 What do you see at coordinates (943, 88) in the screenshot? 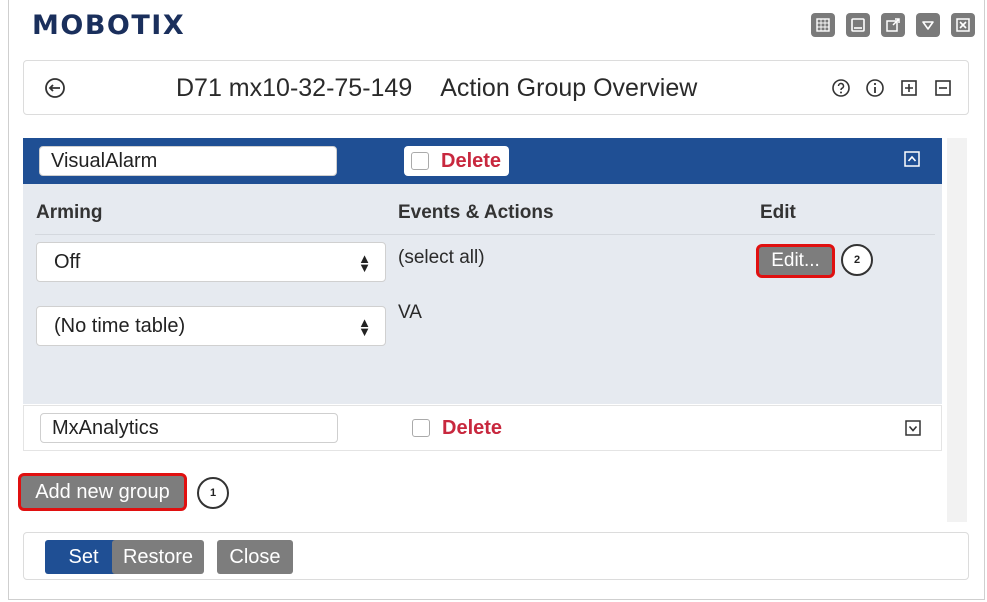
I see `collapse-all-icon` at bounding box center [943, 88].